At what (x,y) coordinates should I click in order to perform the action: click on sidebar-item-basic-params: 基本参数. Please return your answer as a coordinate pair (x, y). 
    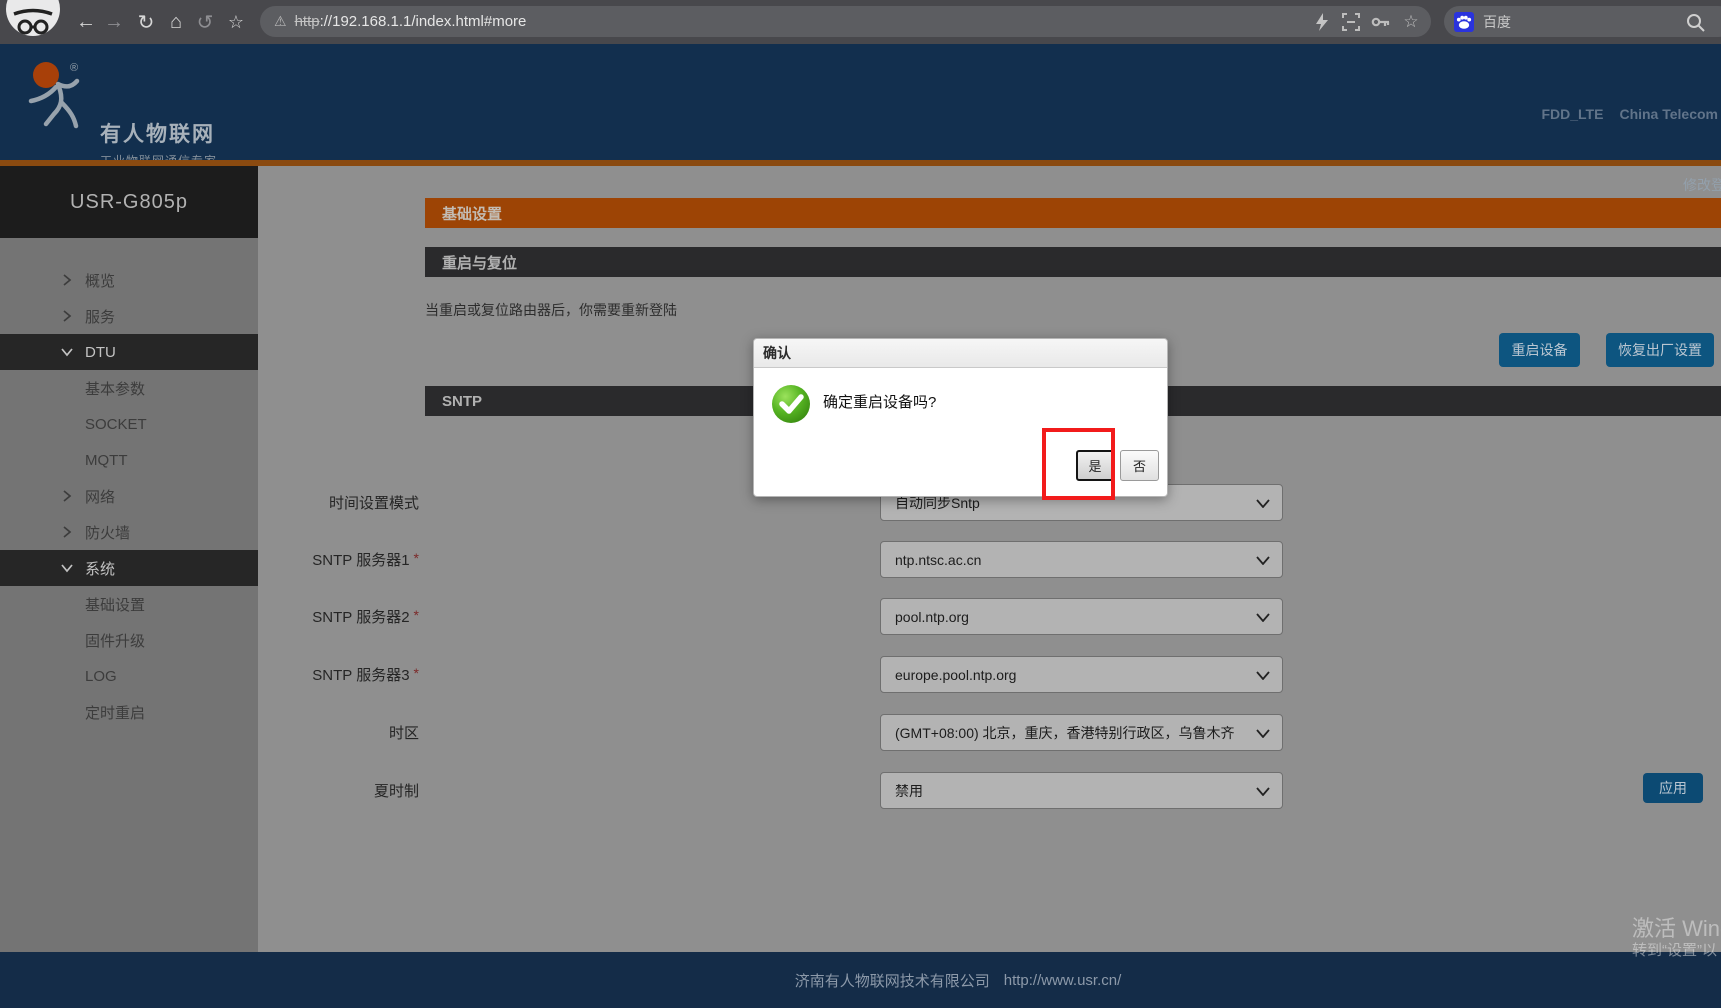
    Looking at the image, I should click on (129, 388).